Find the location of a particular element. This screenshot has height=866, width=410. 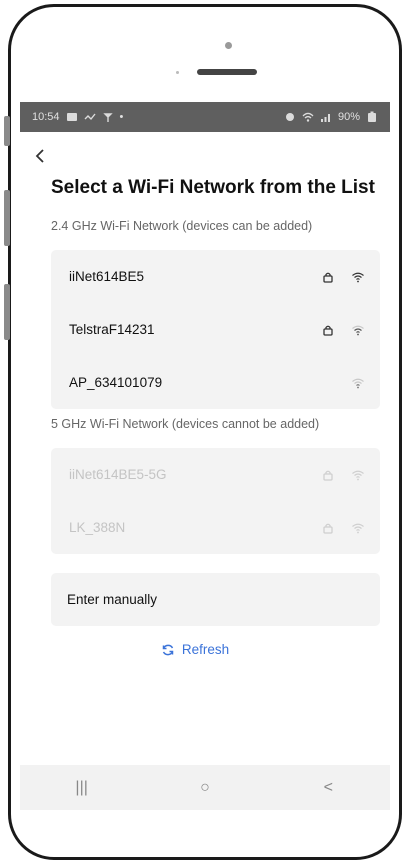

back-arrow-icon is located at coordinates (39, 156).